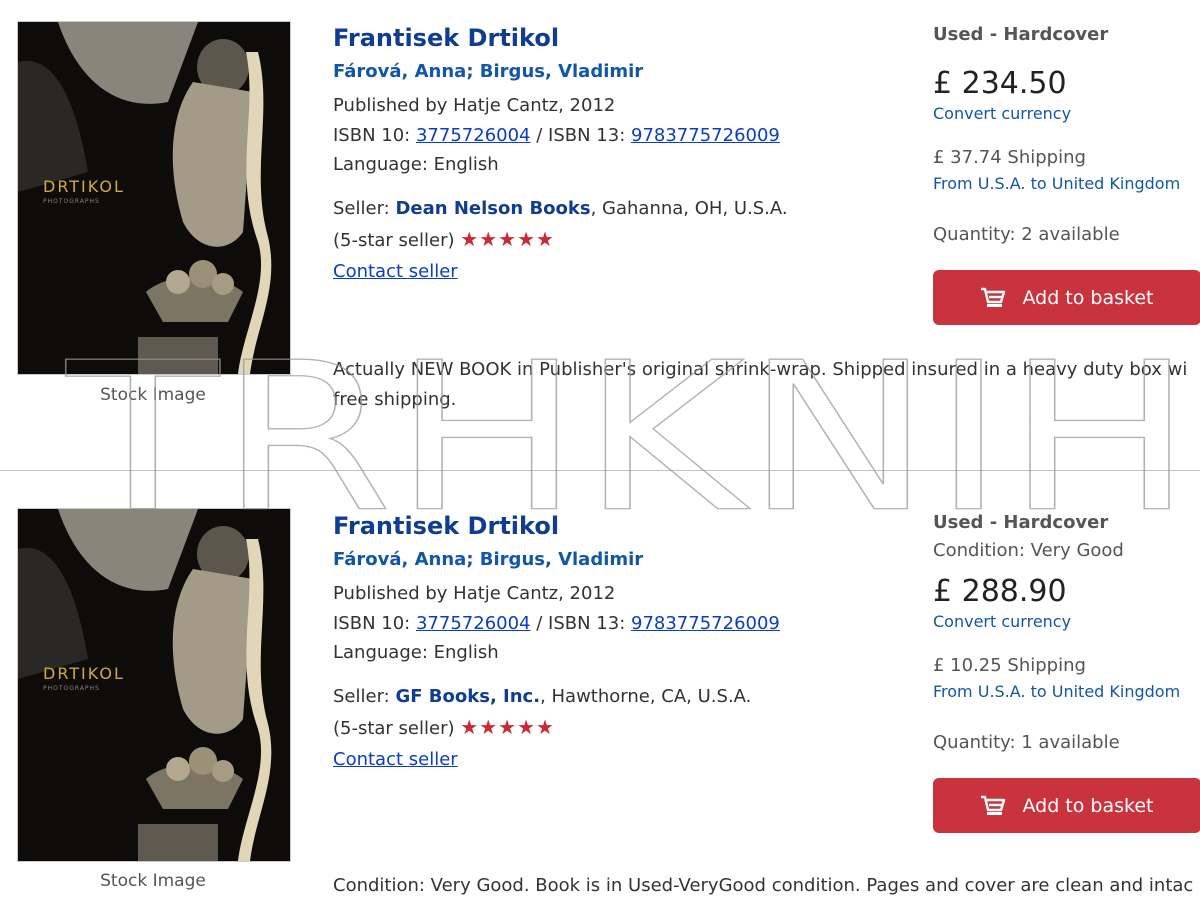 The image size is (1200, 901). I want to click on price: £ 288.90, so click(1000, 591).